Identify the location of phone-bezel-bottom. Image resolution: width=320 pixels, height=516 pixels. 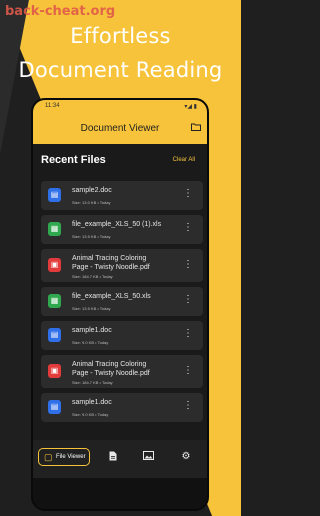
(120, 493).